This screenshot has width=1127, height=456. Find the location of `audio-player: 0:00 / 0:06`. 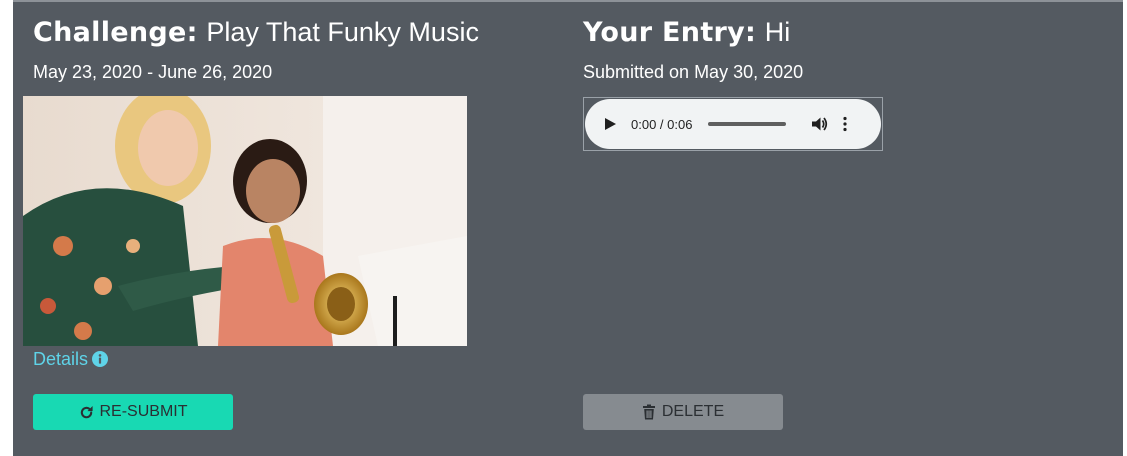

audio-player: 0:00 / 0:06 is located at coordinates (733, 124).